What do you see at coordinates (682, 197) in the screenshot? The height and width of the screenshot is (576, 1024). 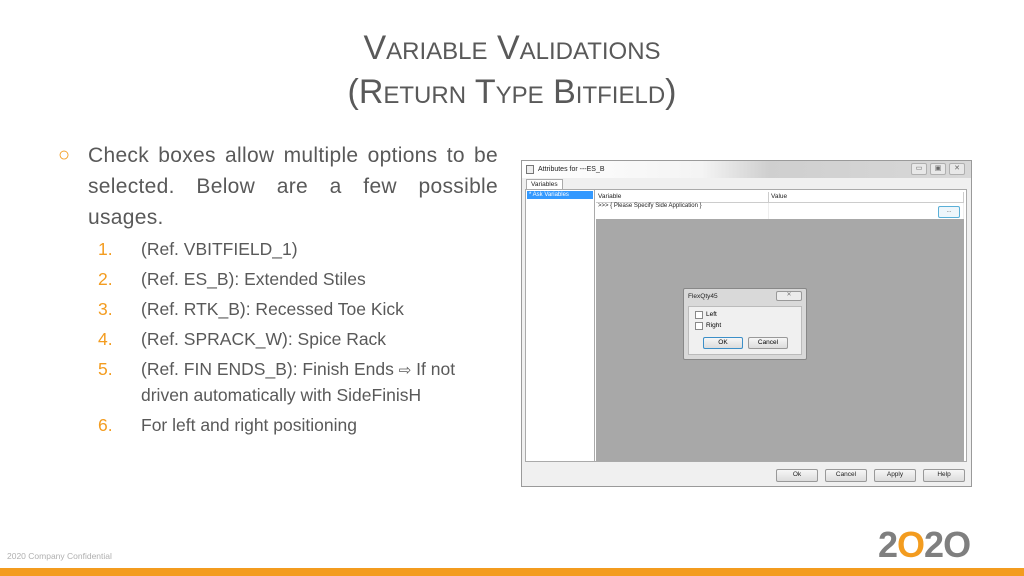 I see `column-header-variable: Variable` at bounding box center [682, 197].